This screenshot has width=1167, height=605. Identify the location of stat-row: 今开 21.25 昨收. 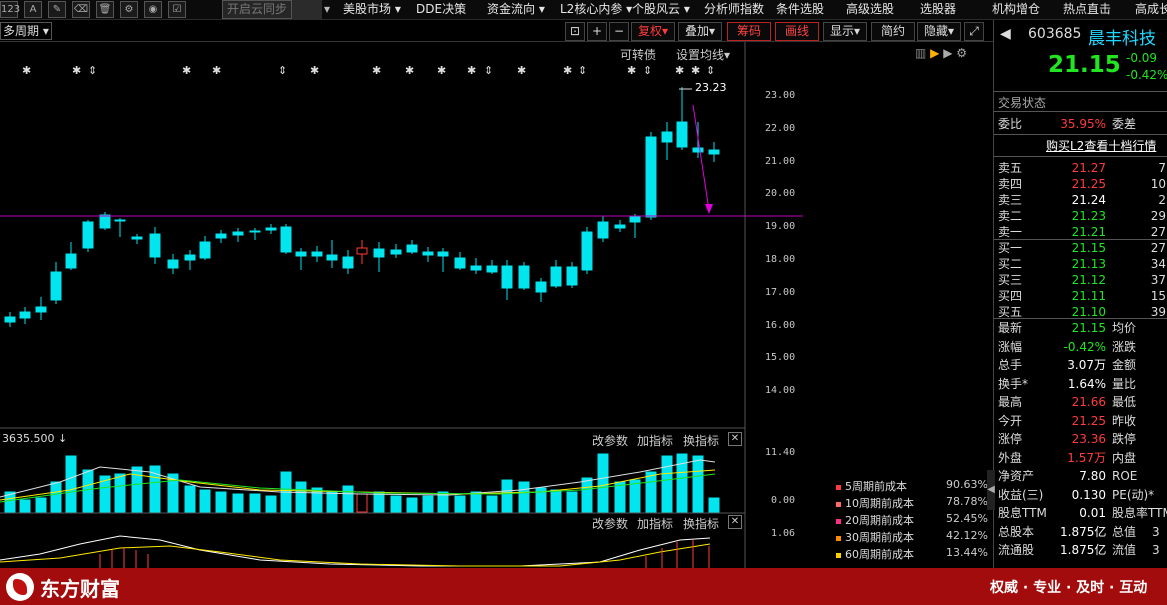
(1067, 420).